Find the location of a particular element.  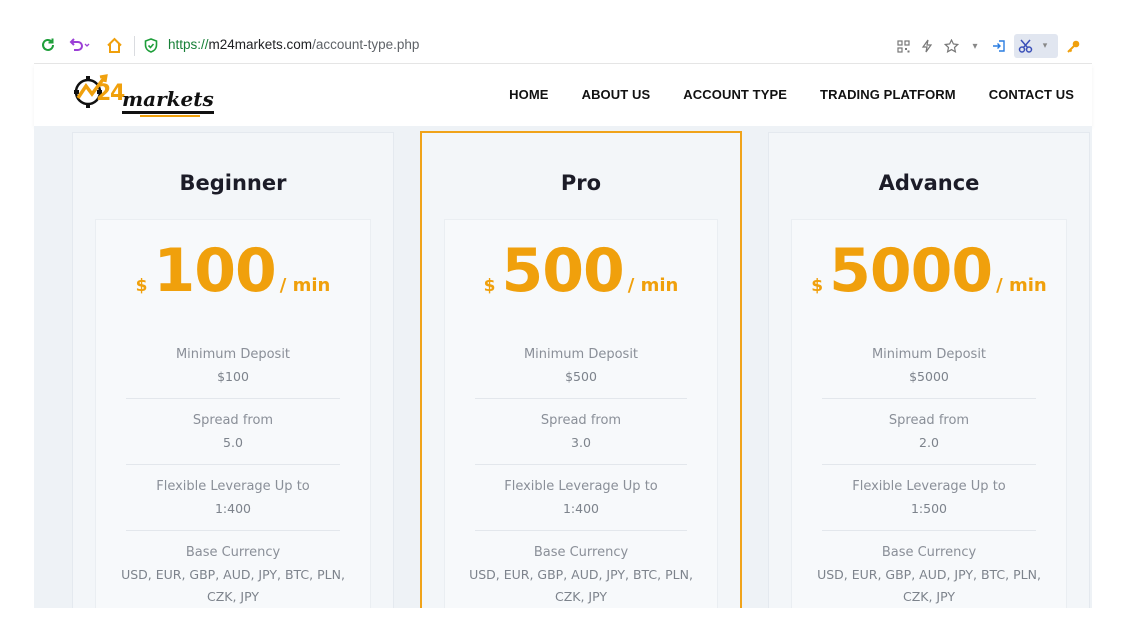

extension-icons: ▾ ▾ is located at coordinates (988, 46).